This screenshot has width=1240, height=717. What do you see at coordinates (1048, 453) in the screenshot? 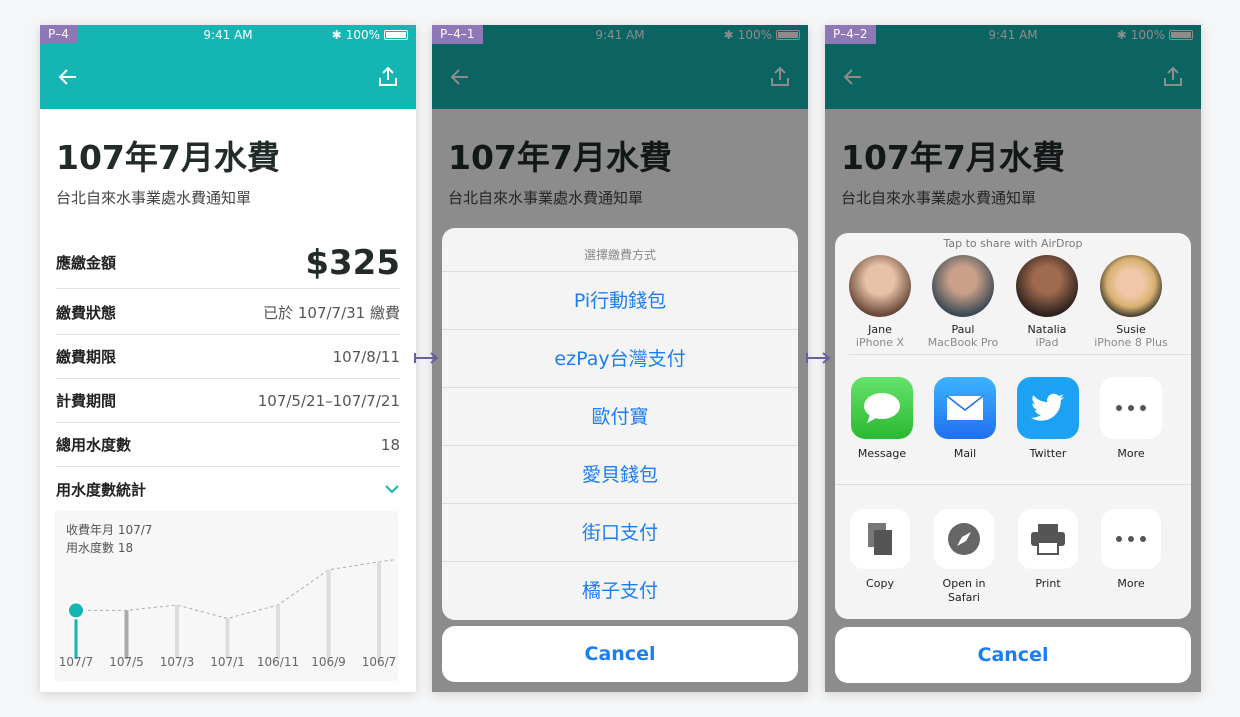
I see `app-label: Twitter` at bounding box center [1048, 453].